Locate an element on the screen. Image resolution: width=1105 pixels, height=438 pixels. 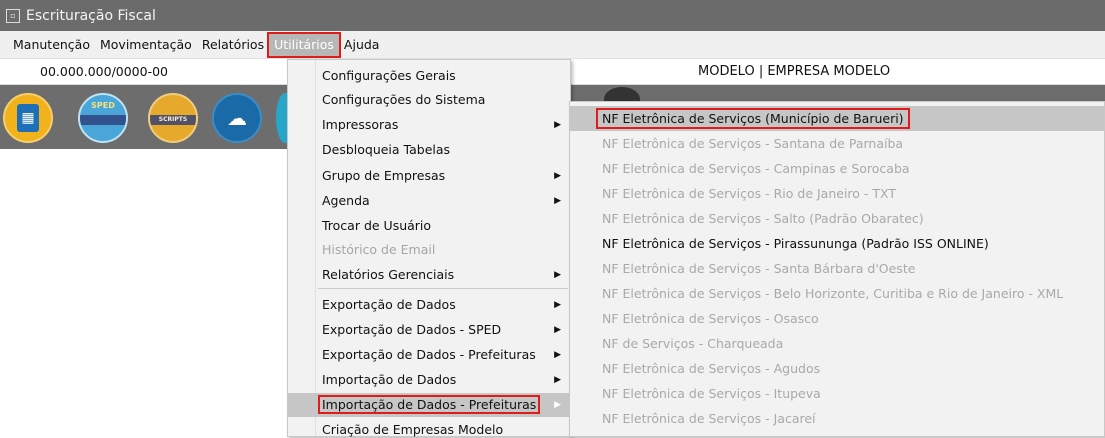
menu-item-label: Desbloqueia Tabelas is located at coordinates (386, 149).